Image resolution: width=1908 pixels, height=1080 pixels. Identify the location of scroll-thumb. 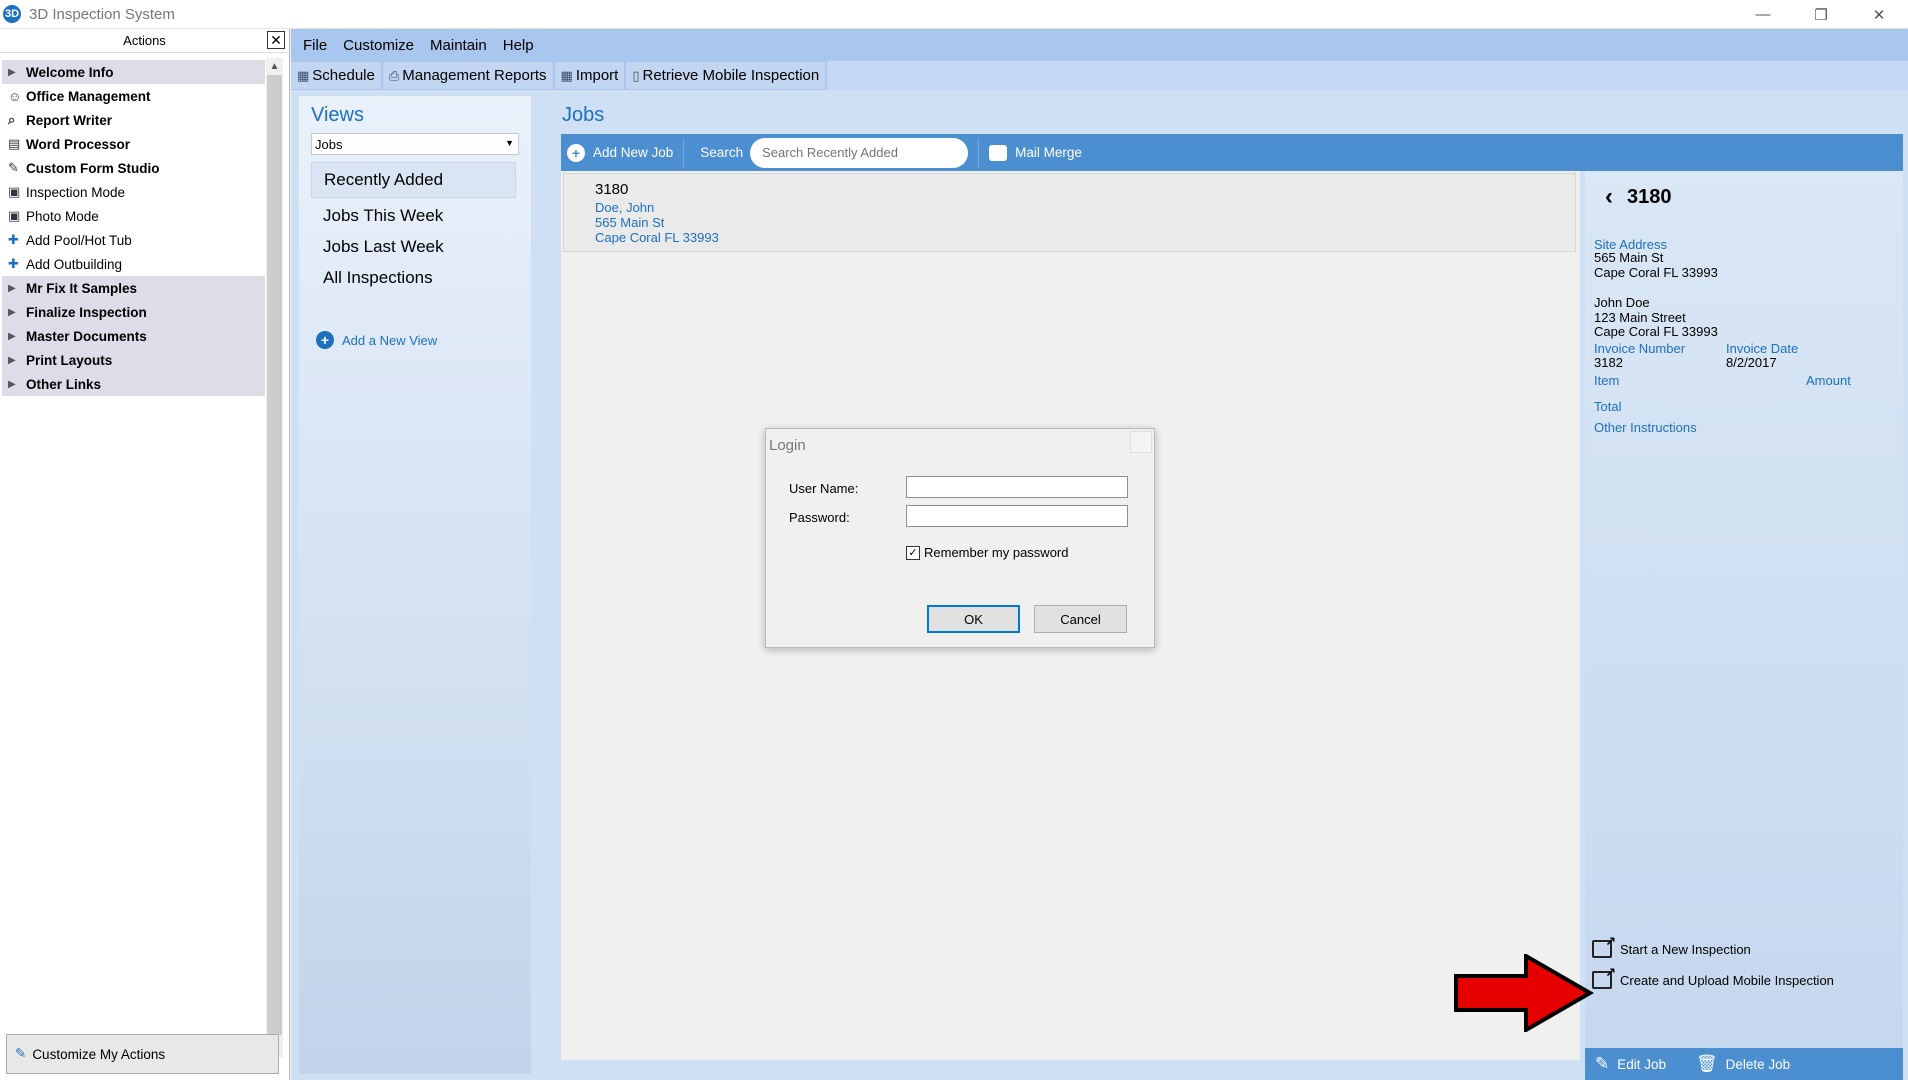
(274, 555).